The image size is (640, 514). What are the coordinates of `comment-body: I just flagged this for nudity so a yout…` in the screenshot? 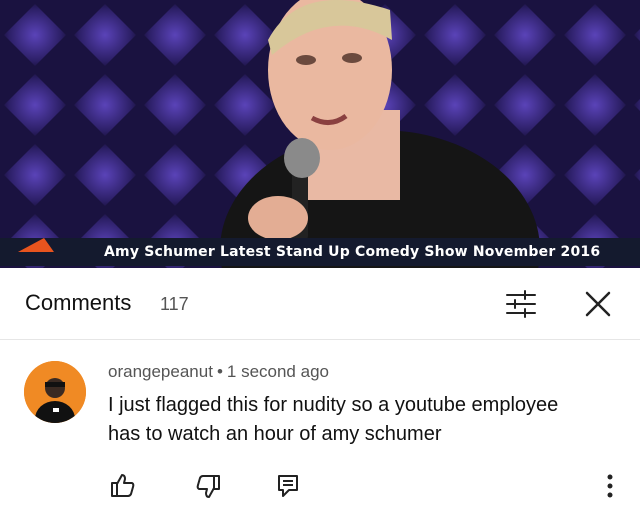 It's located at (363, 420).